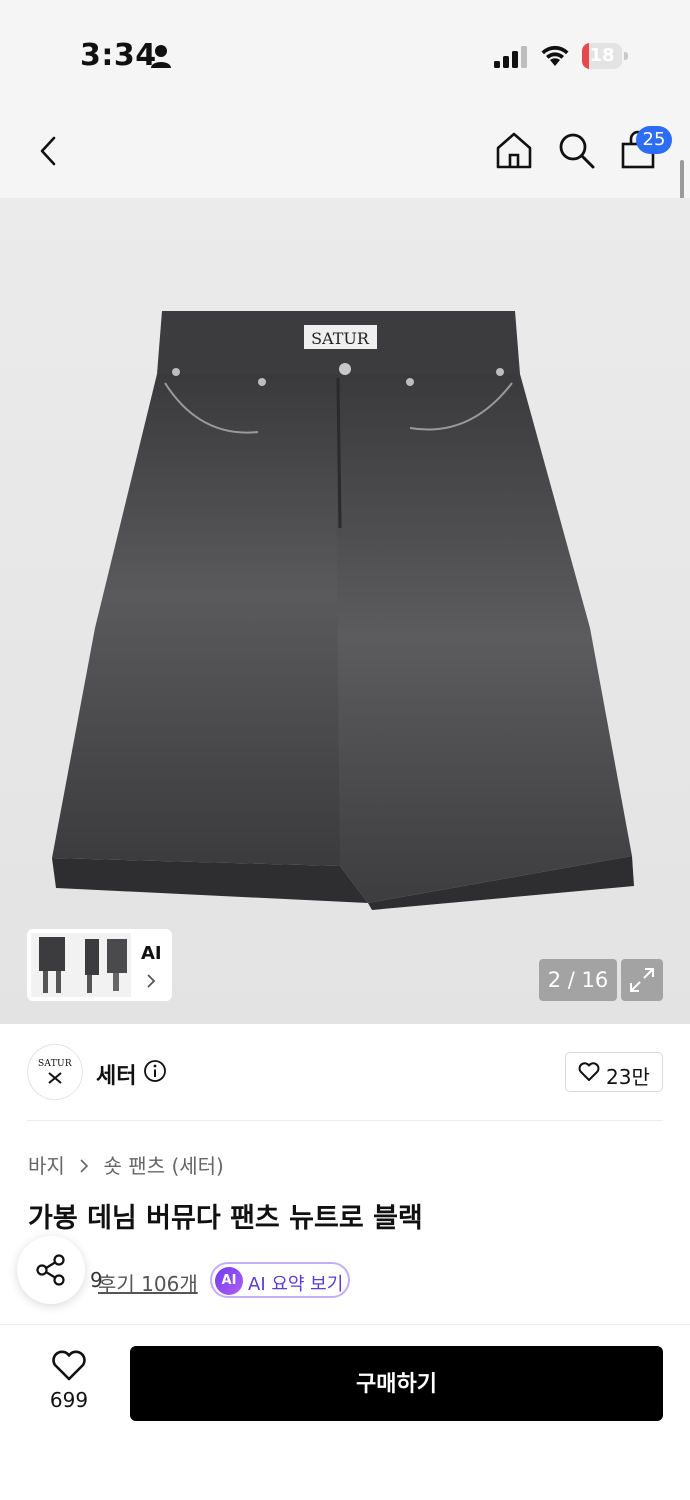 This screenshot has width=690, height=1500. Describe the element at coordinates (151, 953) in the screenshot. I see `thumbnail-ai-label: AI` at that location.